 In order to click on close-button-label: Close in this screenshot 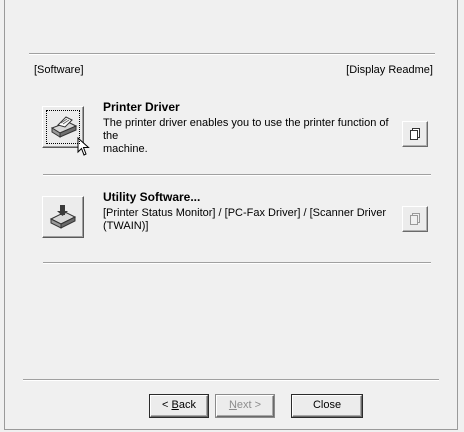, I will do `click(327, 405)`.